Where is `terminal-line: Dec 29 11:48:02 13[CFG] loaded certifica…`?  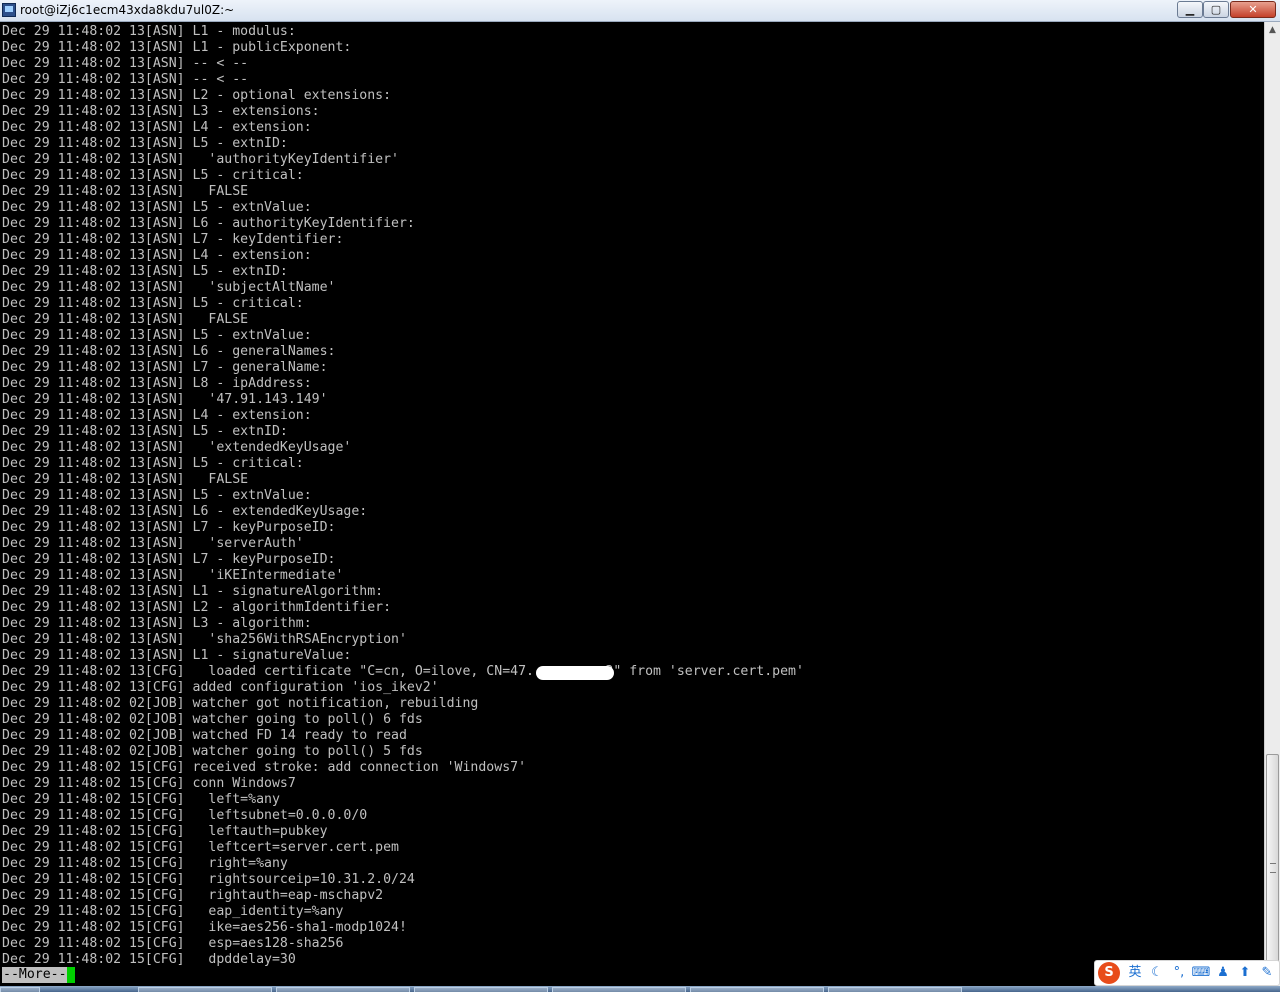
terminal-line: Dec 29 11:48:02 13[CFG] loaded certifica… is located at coordinates (403, 671).